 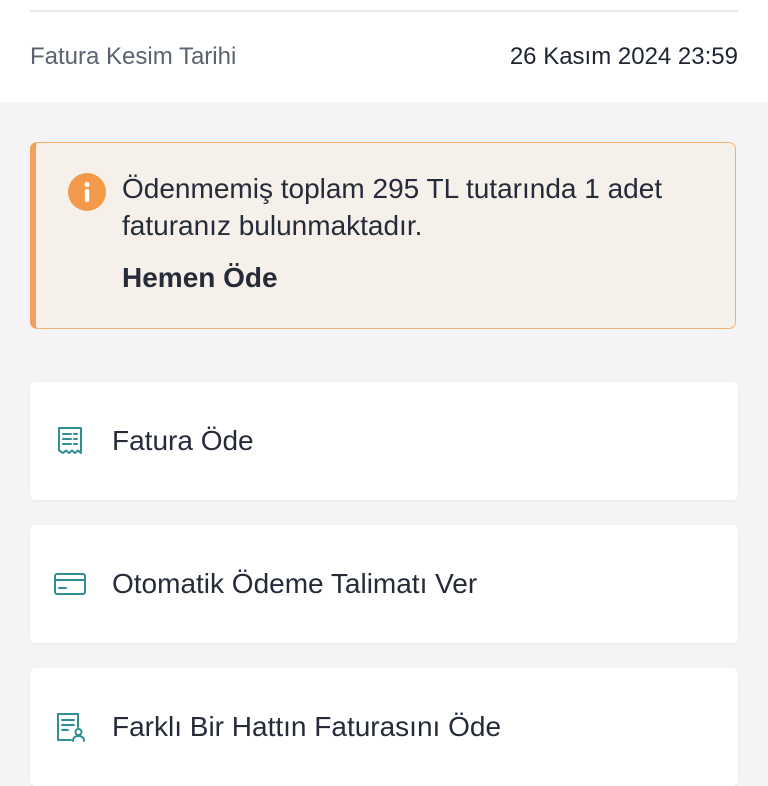 What do you see at coordinates (384, 51) in the screenshot?
I see `invoice-info-section: Fatura Kesim Tarihi 26 Kasım 2024 23:59` at bounding box center [384, 51].